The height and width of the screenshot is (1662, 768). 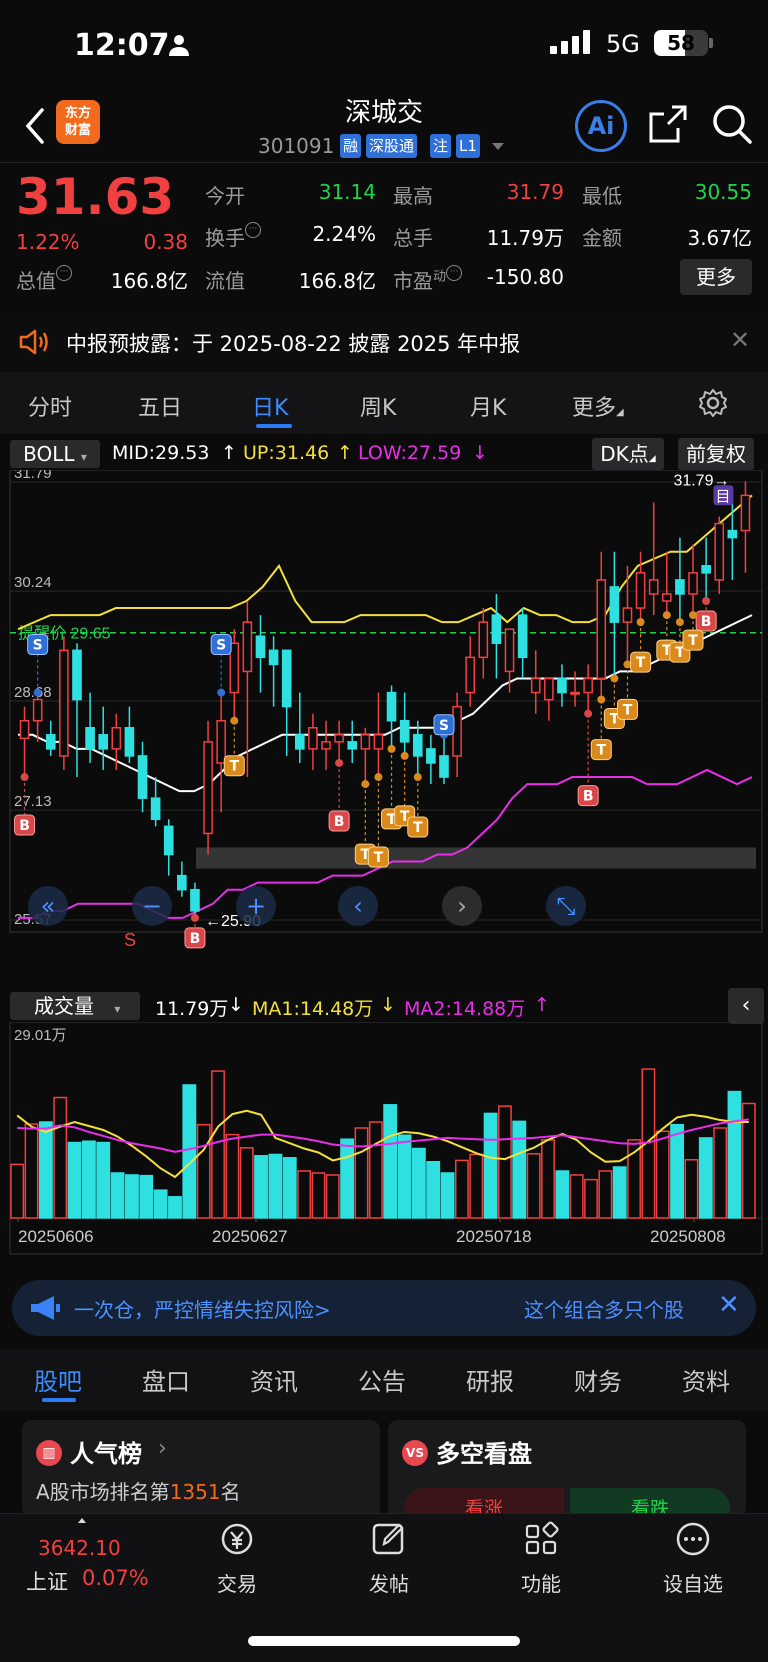 What do you see at coordinates (55, 454) in the screenshot?
I see `indicator-select: BOLL ▾` at bounding box center [55, 454].